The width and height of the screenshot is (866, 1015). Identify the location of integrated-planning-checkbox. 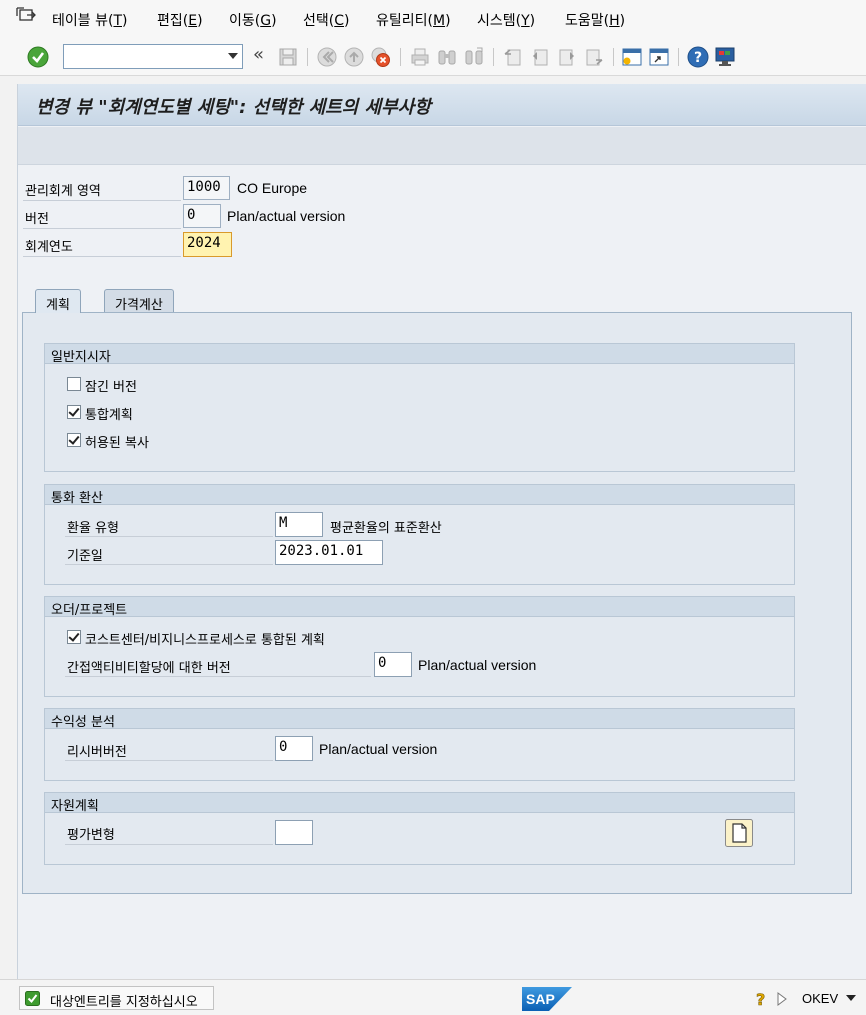
(74, 412).